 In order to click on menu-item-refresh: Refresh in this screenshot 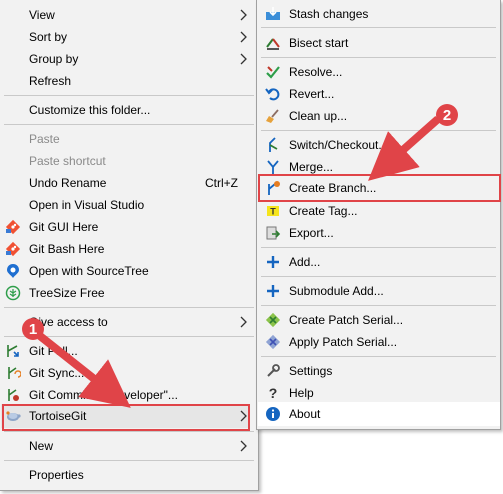, I will do `click(129, 81)`.